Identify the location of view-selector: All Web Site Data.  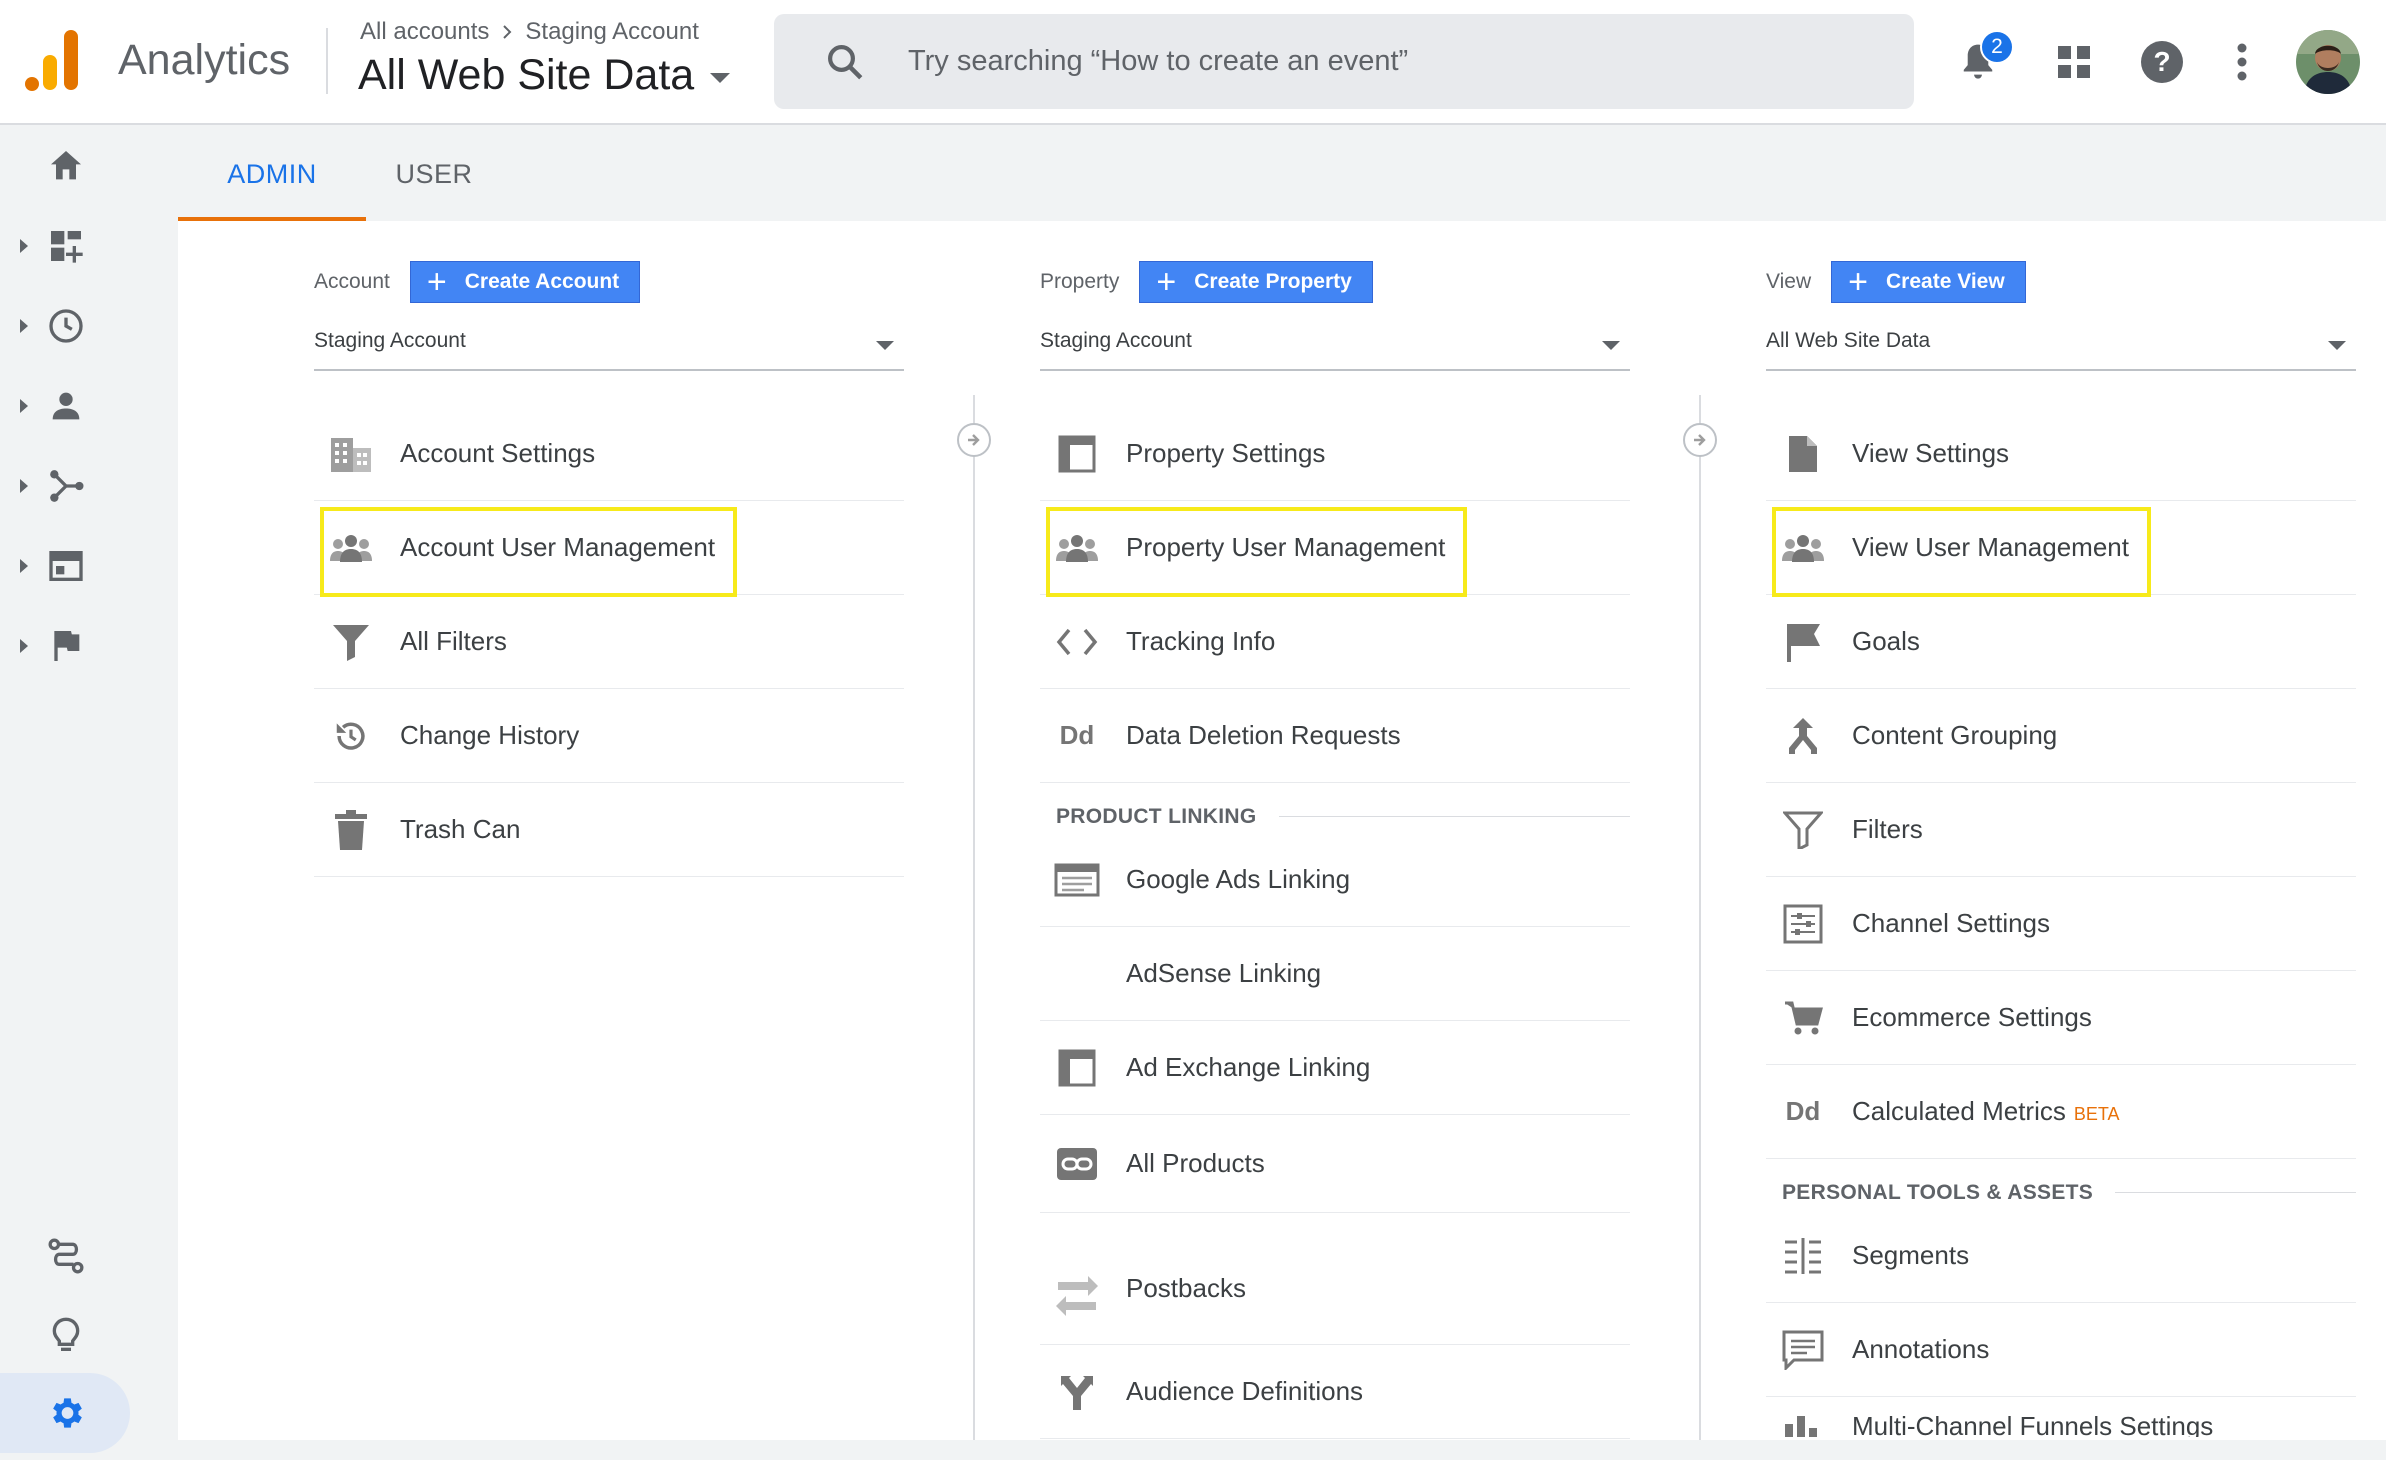
(2061, 346).